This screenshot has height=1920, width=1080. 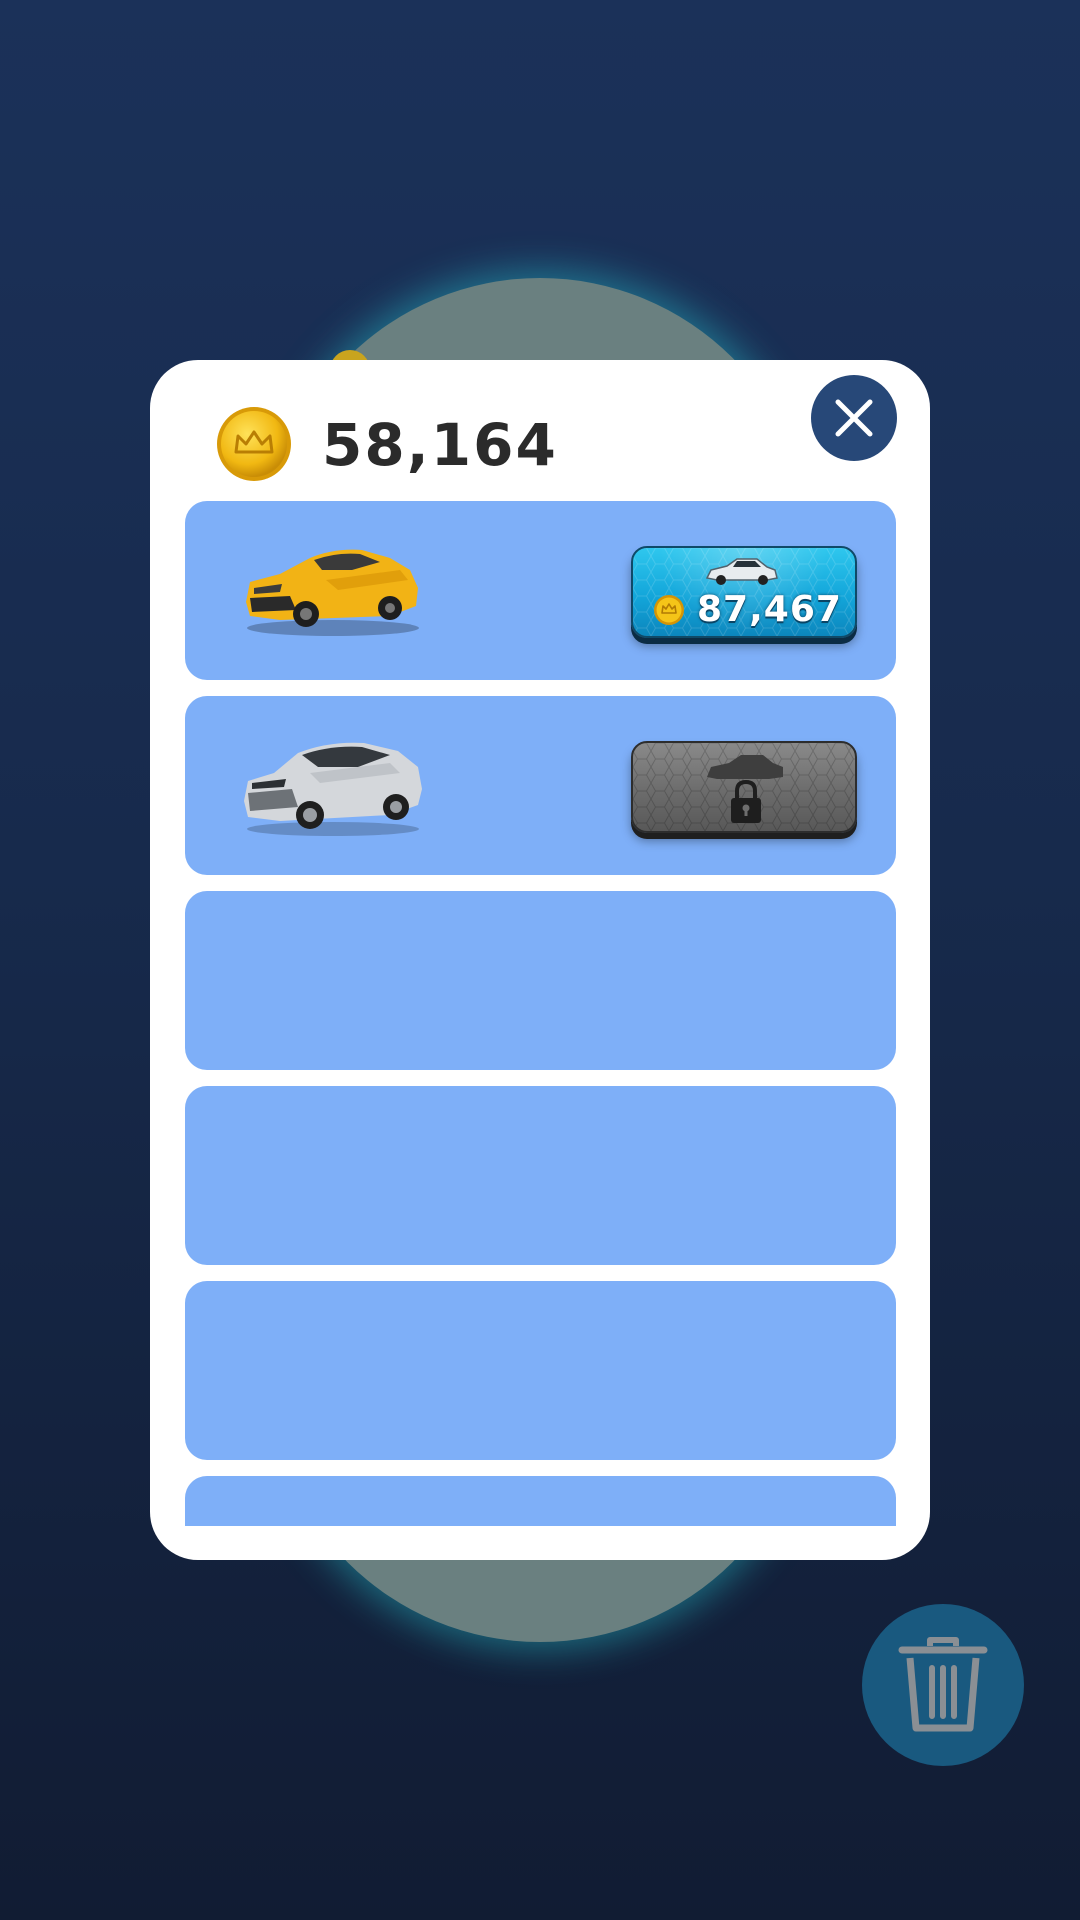 What do you see at coordinates (540, 590) in the screenshot?
I see `car-row: 87,467` at bounding box center [540, 590].